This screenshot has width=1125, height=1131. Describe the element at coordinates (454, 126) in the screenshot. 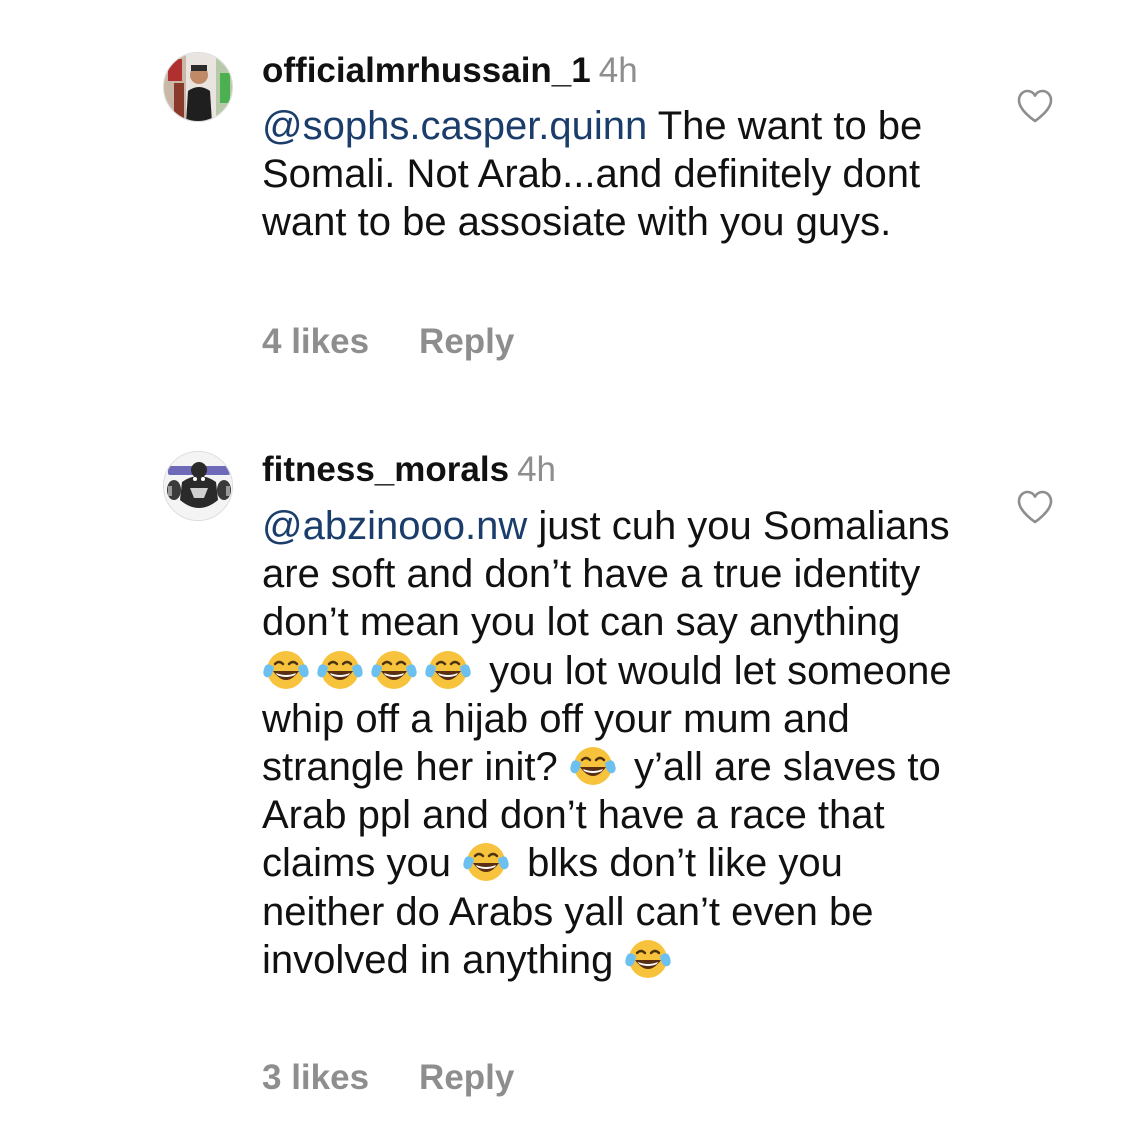

I see `mention-link: @sophs.casper.quinn` at that location.